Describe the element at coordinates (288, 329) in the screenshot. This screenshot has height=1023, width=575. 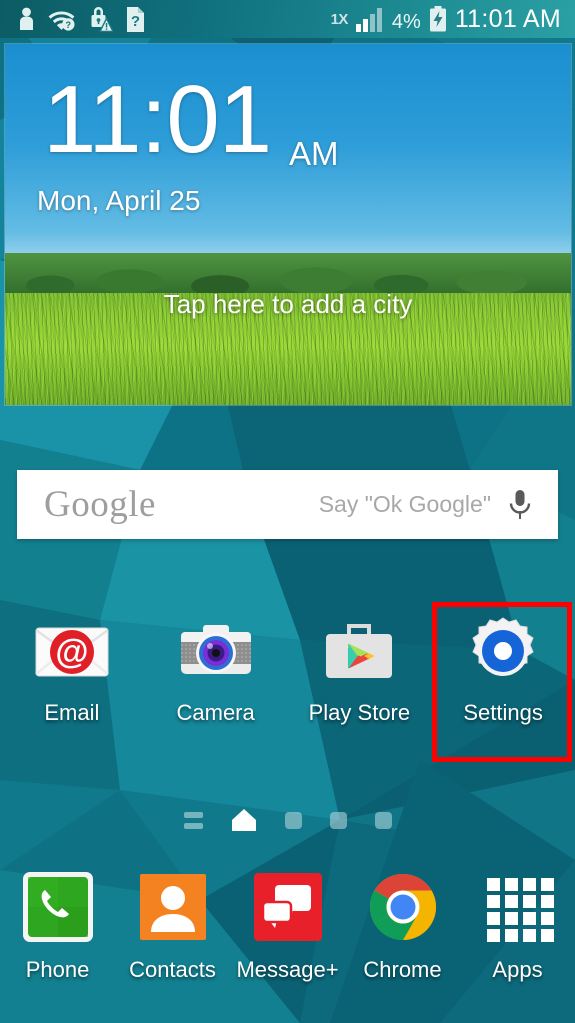
I see `widget-landscape-image` at that location.